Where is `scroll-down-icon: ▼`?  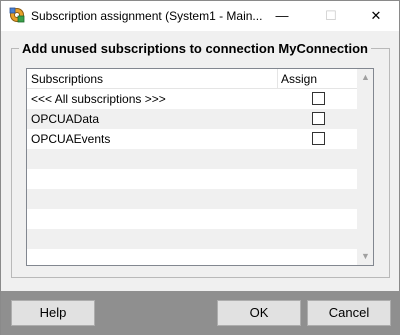 scroll-down-icon: ▼ is located at coordinates (365, 256).